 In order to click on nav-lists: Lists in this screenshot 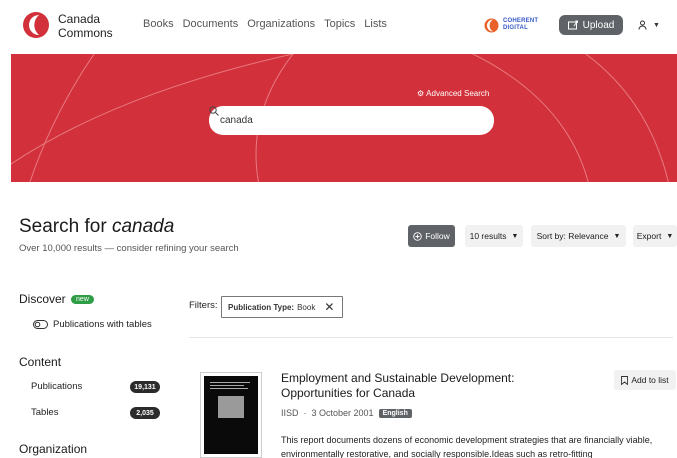, I will do `click(375, 24)`.